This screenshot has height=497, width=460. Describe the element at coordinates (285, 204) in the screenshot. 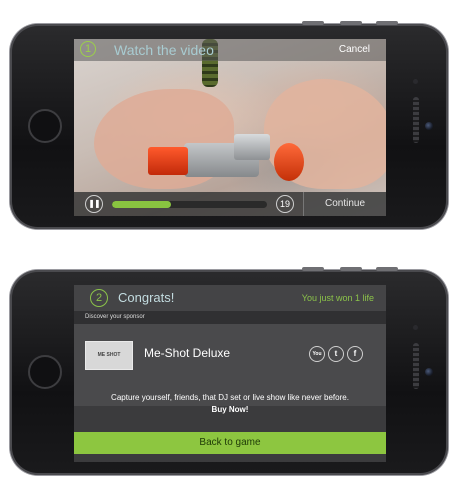

I see `countdown-timer: 19` at that location.